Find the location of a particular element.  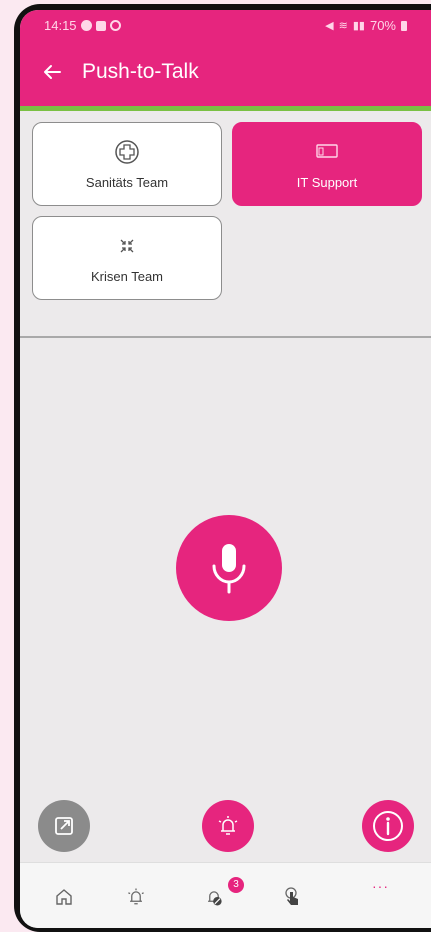

home-icon is located at coordinates (64, 897).